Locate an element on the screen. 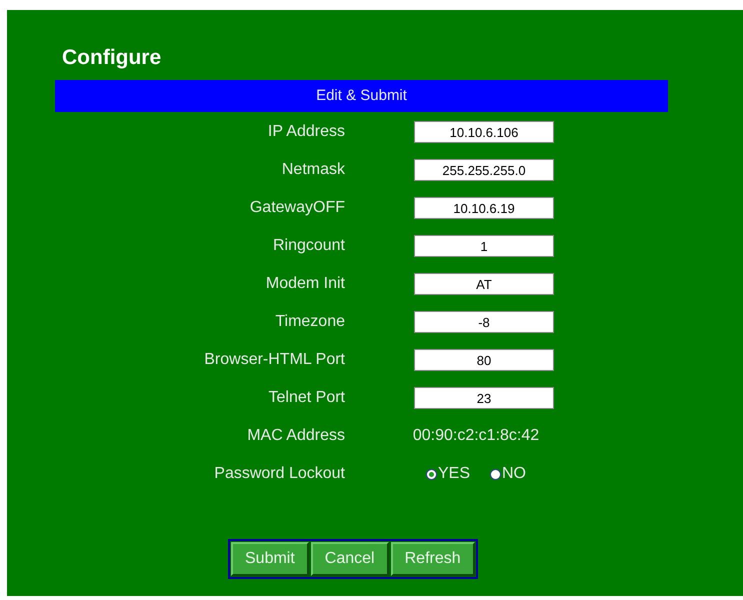 The image size is (743, 600). mac-address-value: 00:90:c2:c1:8c:42 is located at coordinates (476, 436).